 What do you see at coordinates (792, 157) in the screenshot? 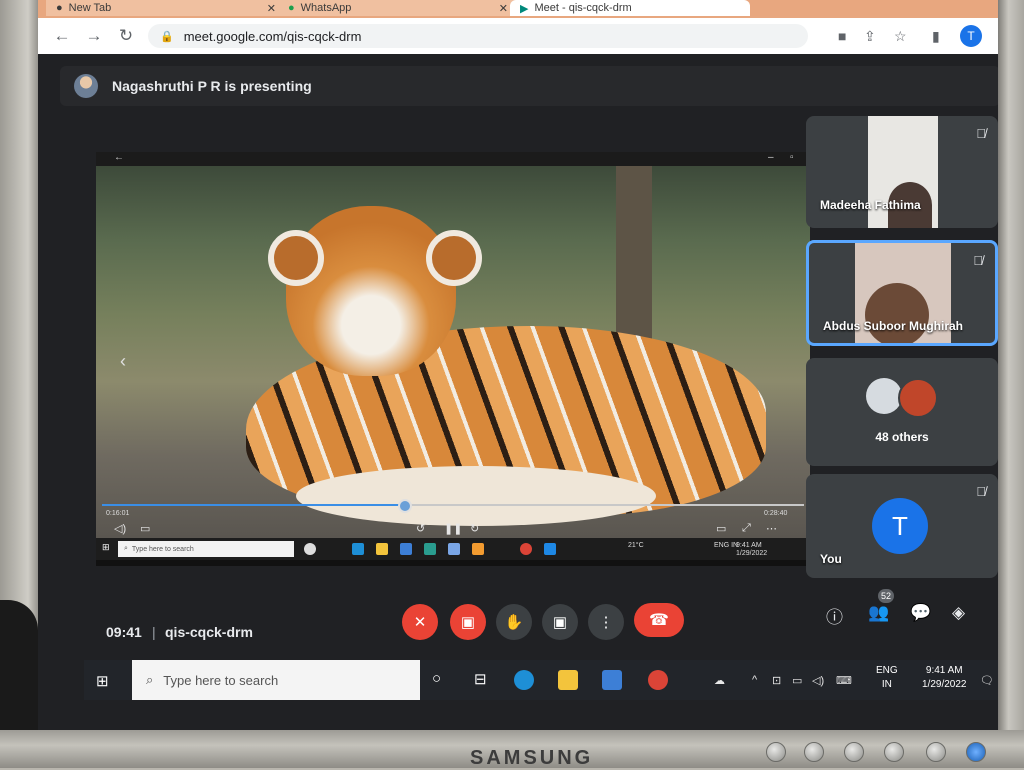
I see `maximize-icon: ▫` at bounding box center [792, 157].